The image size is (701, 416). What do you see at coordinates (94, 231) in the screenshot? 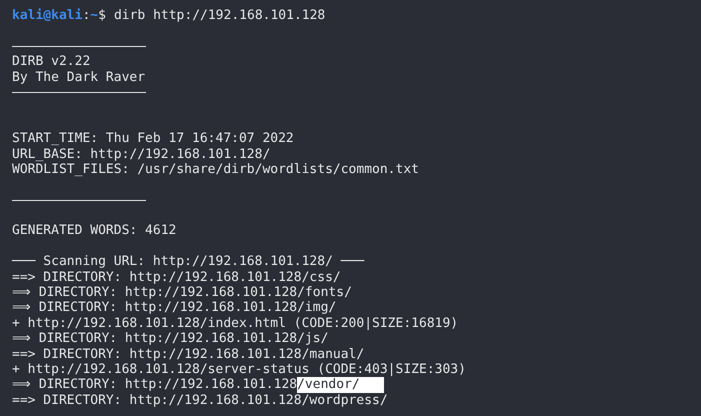
I see `output-line: GENERATED WORDS: 4612` at bounding box center [94, 231].